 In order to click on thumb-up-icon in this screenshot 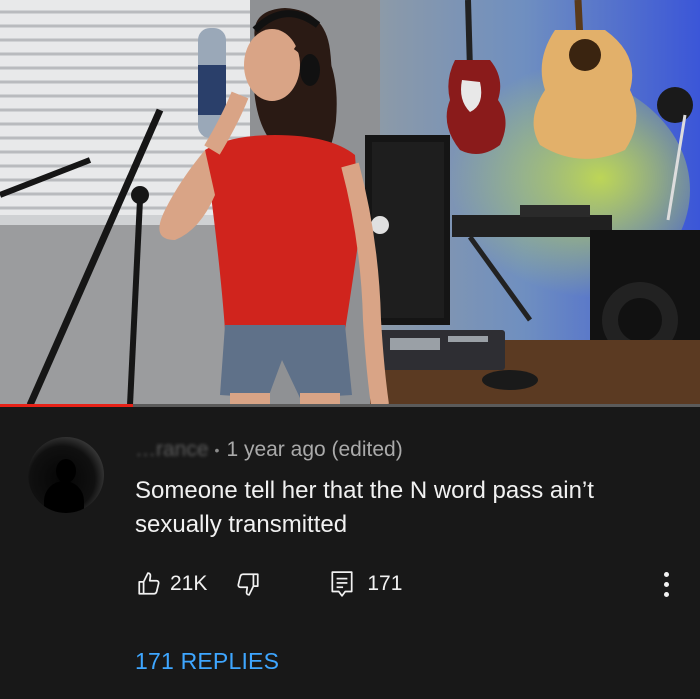, I will do `click(149, 583)`.